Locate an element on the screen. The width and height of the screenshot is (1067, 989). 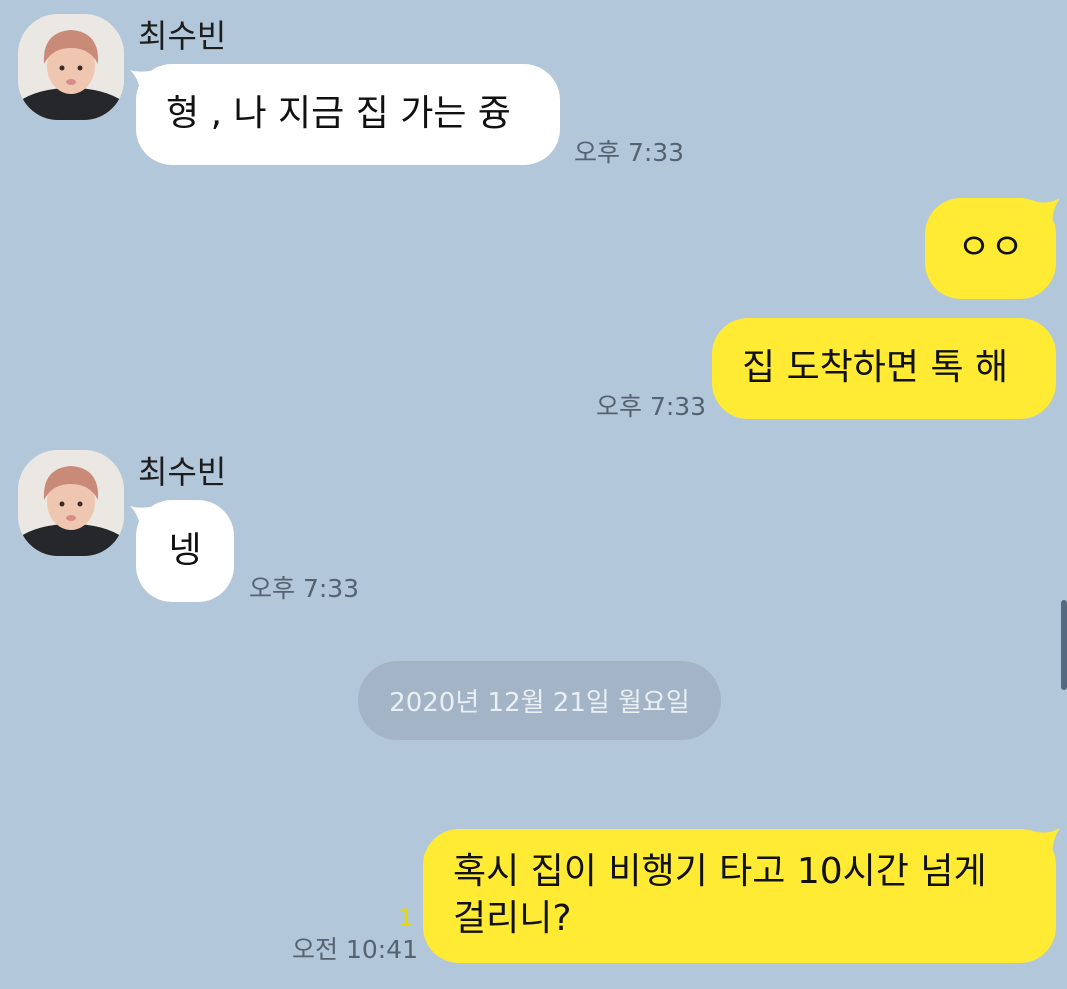
message-bubble-outgoing: 집 도착하면 톡 해 is located at coordinates (884, 368).